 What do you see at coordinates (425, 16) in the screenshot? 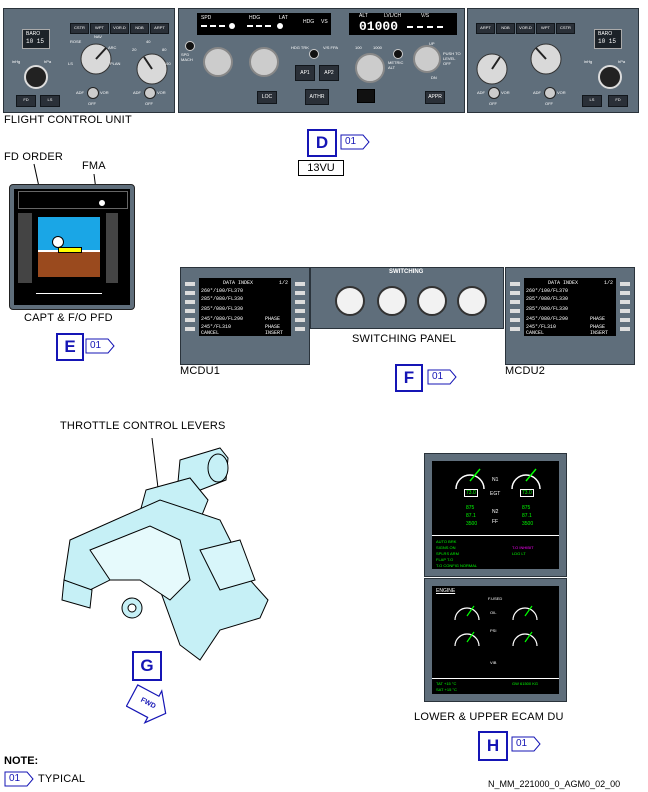
I see `vs-label-2: V/S` at bounding box center [425, 16].